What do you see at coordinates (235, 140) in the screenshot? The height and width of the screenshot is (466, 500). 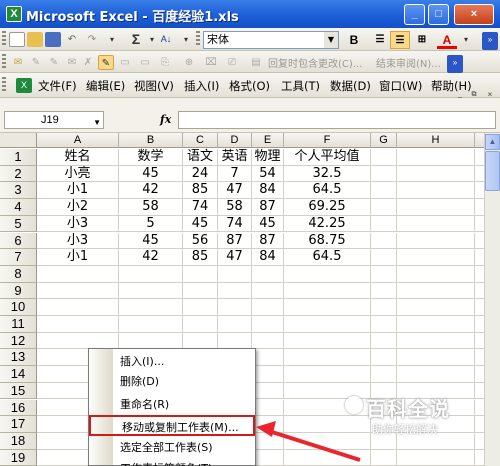 I see `column-header: D` at bounding box center [235, 140].